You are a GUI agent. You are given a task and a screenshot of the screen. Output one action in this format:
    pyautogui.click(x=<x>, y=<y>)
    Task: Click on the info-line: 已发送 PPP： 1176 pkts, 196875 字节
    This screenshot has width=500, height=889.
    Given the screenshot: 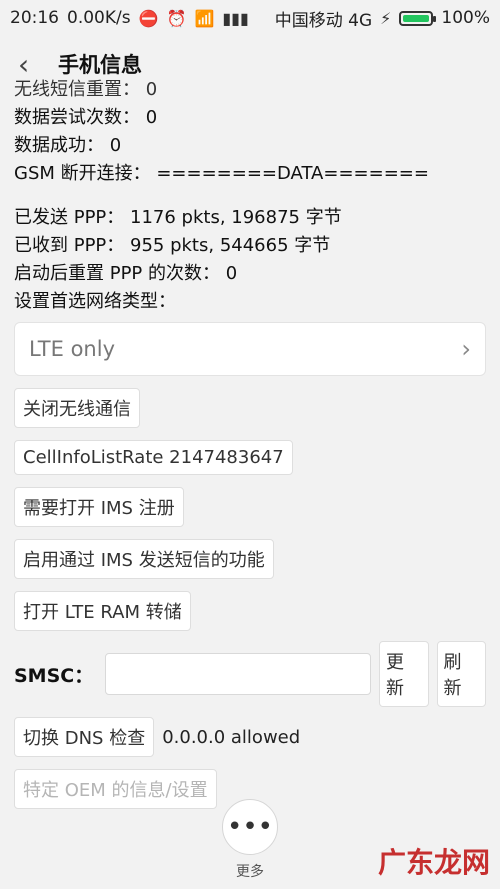 What is the action you would take?
    pyautogui.click(x=178, y=217)
    